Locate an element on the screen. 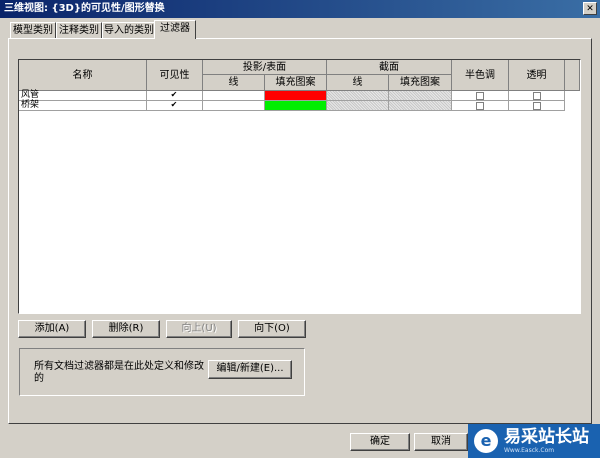  close-icon: ✕ is located at coordinates (590, 9).